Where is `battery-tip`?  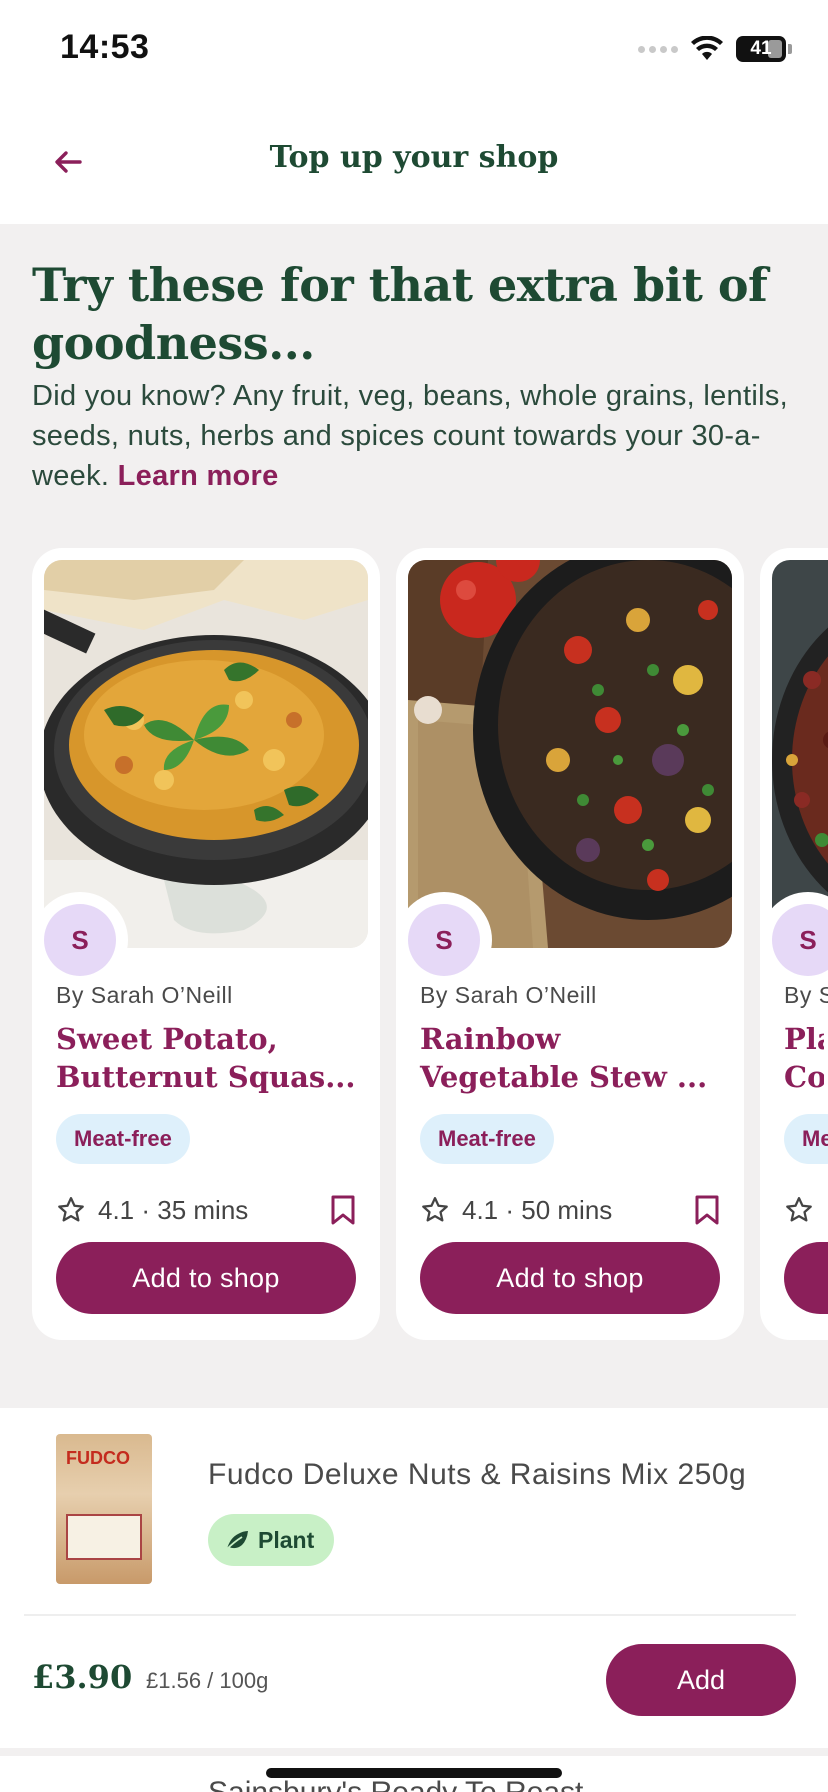
battery-tip is located at coordinates (790, 49).